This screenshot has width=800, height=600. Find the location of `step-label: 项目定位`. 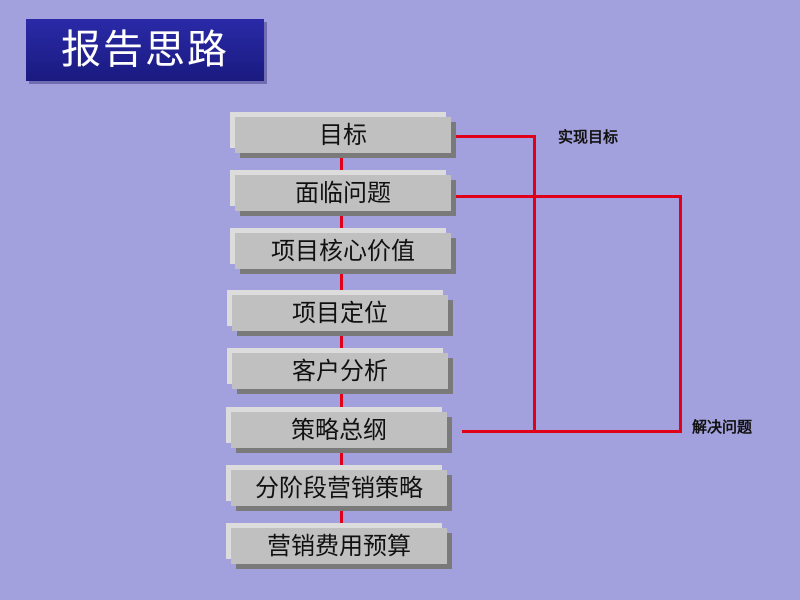

step-label: 项目定位 is located at coordinates (340, 313).